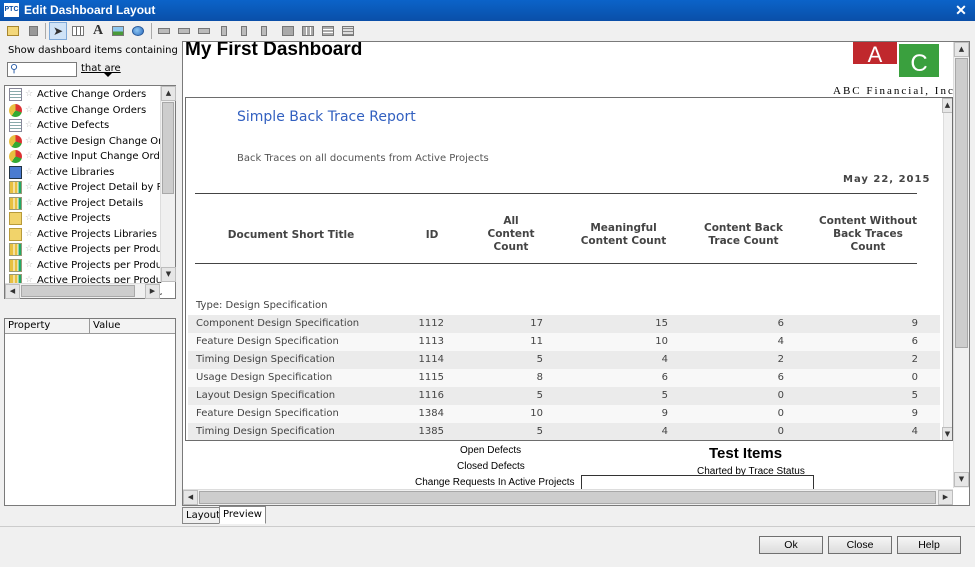  I want to click on table-row: Timing Design Specification 1114 5 4 2 2, so click(564, 360).